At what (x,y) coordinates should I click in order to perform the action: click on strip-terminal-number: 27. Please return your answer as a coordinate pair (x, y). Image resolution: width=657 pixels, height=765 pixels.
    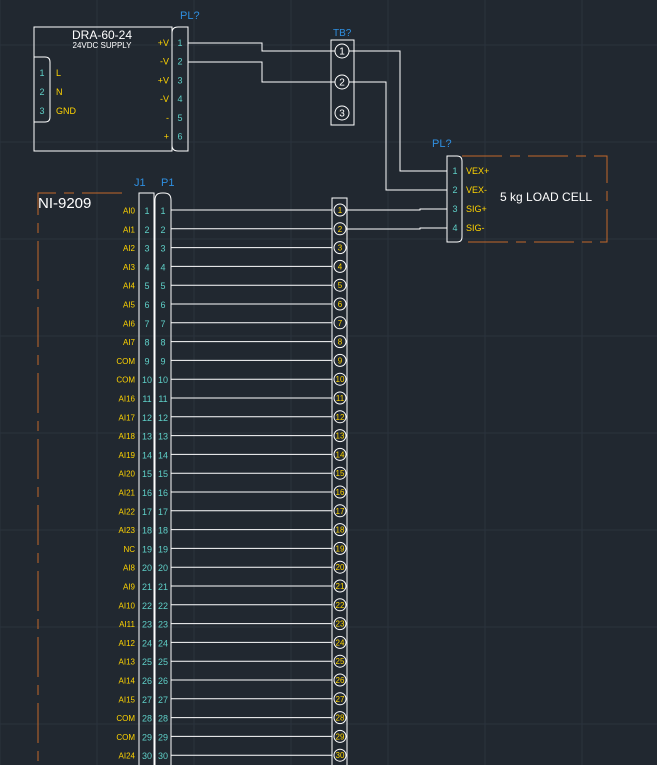
    Looking at the image, I should click on (340, 699).